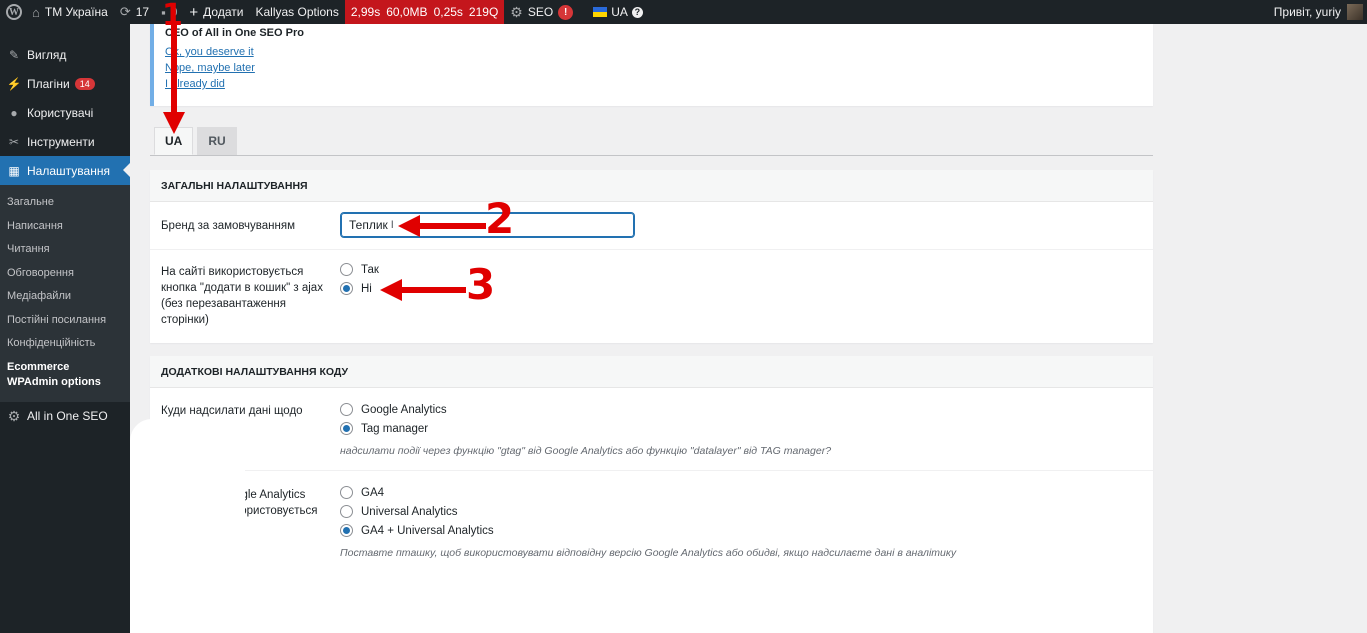 This screenshot has width=1367, height=633. Describe the element at coordinates (84, 83) in the screenshot. I see `plugins-count-badge: 14` at that location.